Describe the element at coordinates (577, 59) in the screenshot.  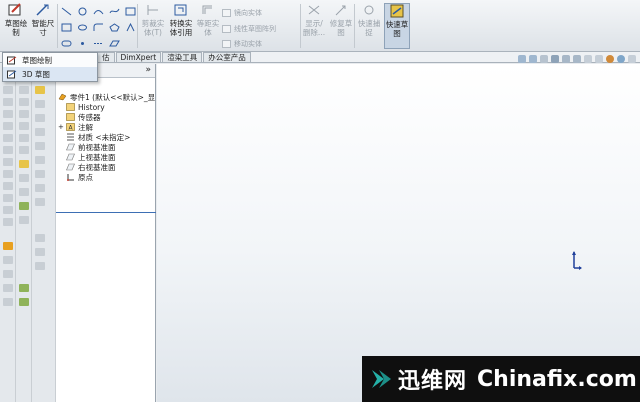
I see `display-style-icon` at that location.